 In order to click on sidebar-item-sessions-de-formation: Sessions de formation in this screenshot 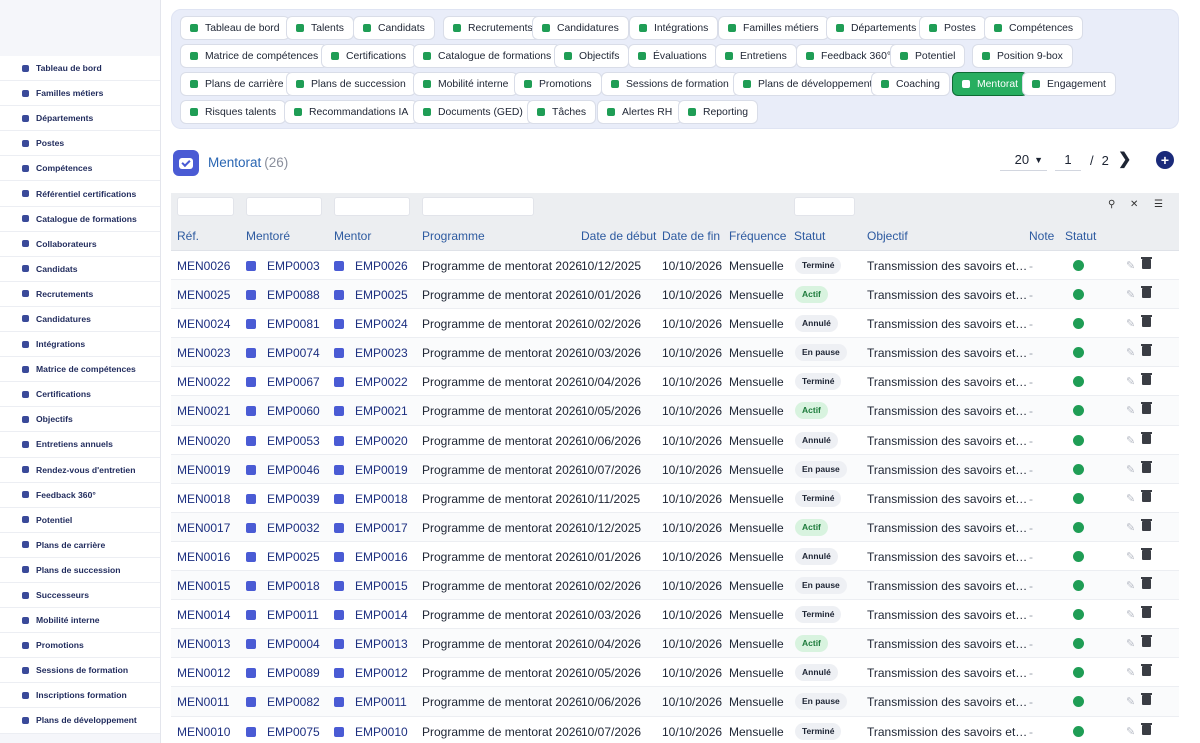, I will do `click(80, 671)`.